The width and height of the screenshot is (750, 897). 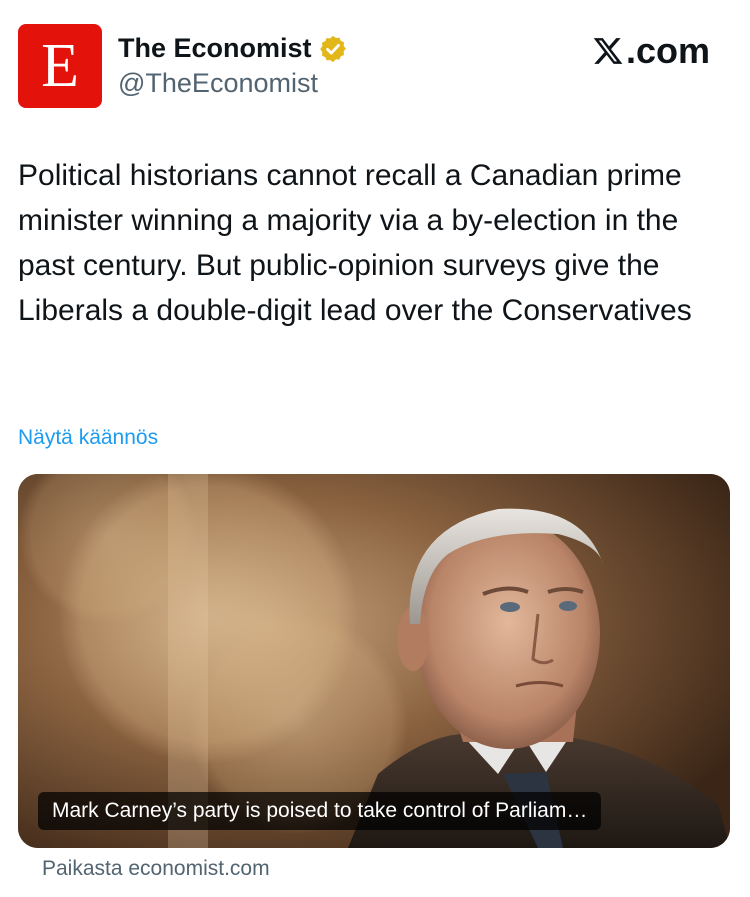 I want to click on x-brand-mark: .com, so click(x=651, y=51).